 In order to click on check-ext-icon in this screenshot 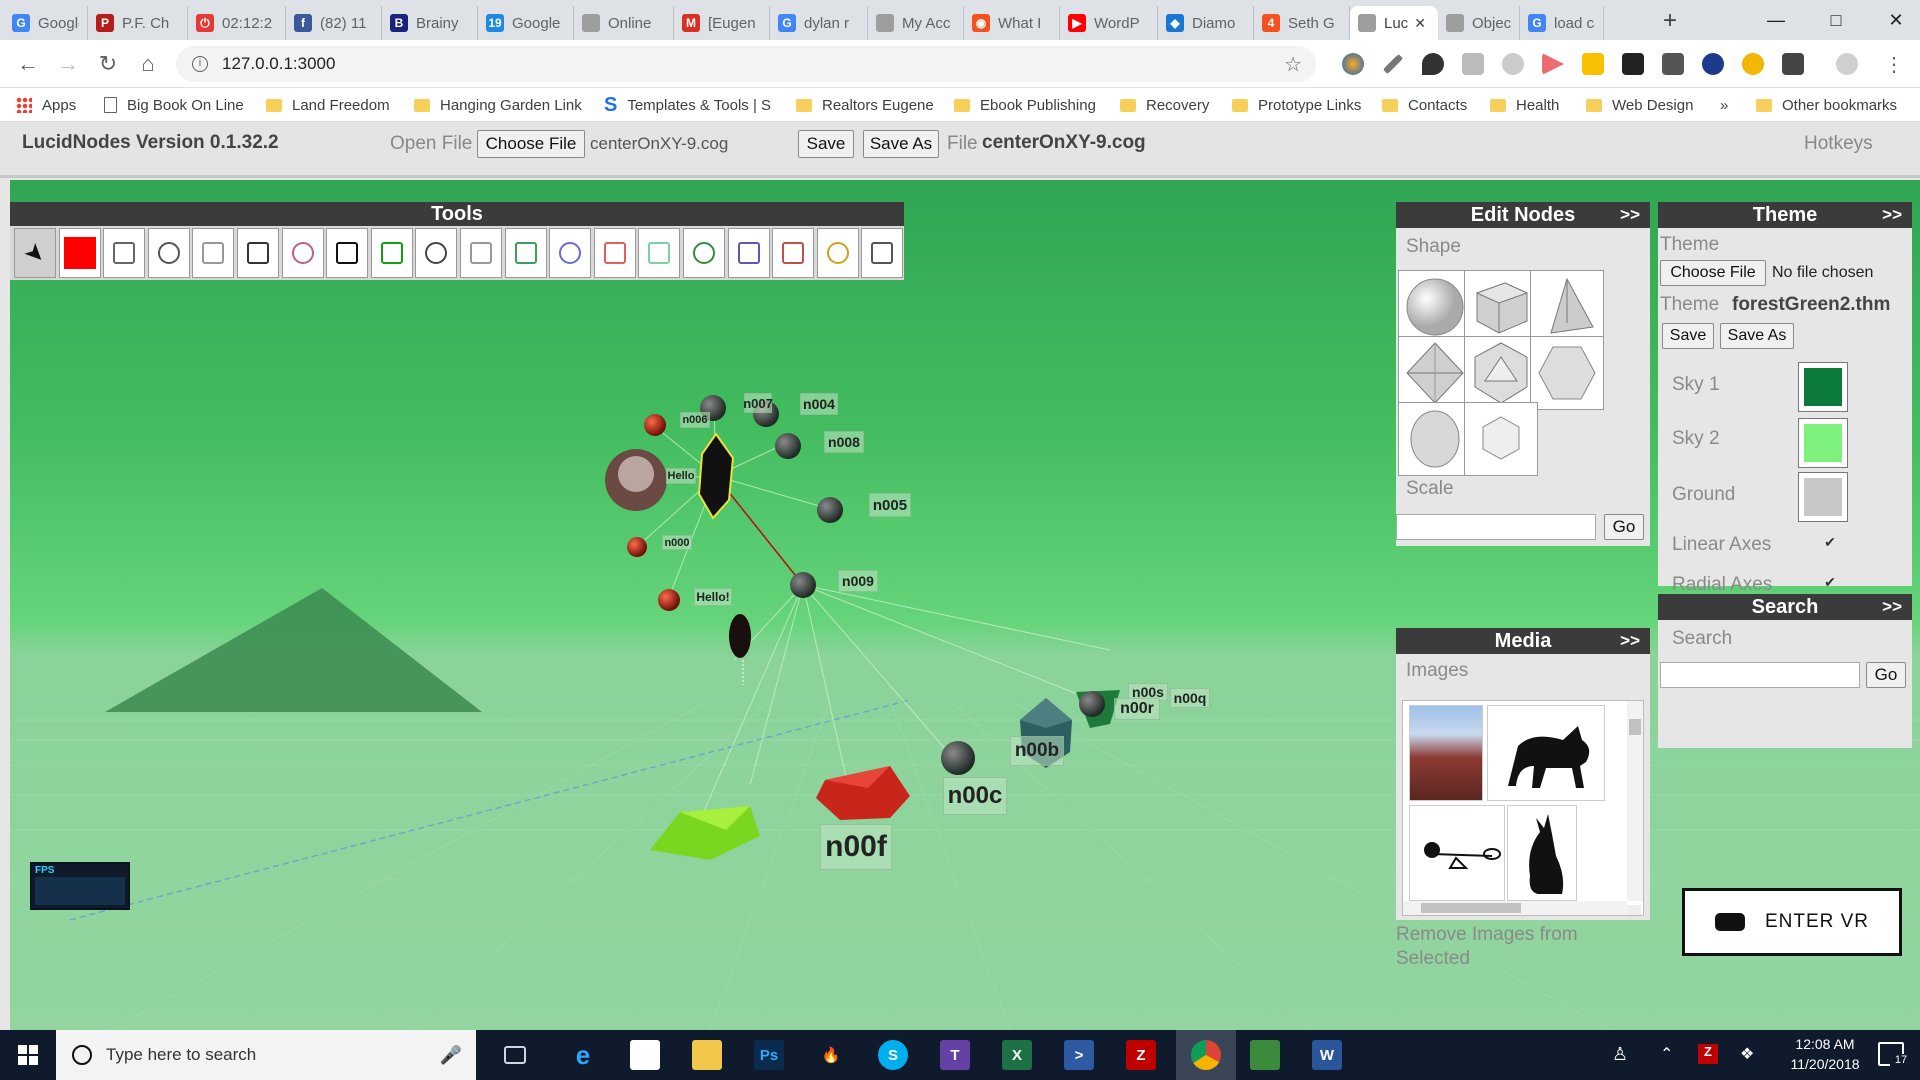, I will do `click(1753, 64)`.